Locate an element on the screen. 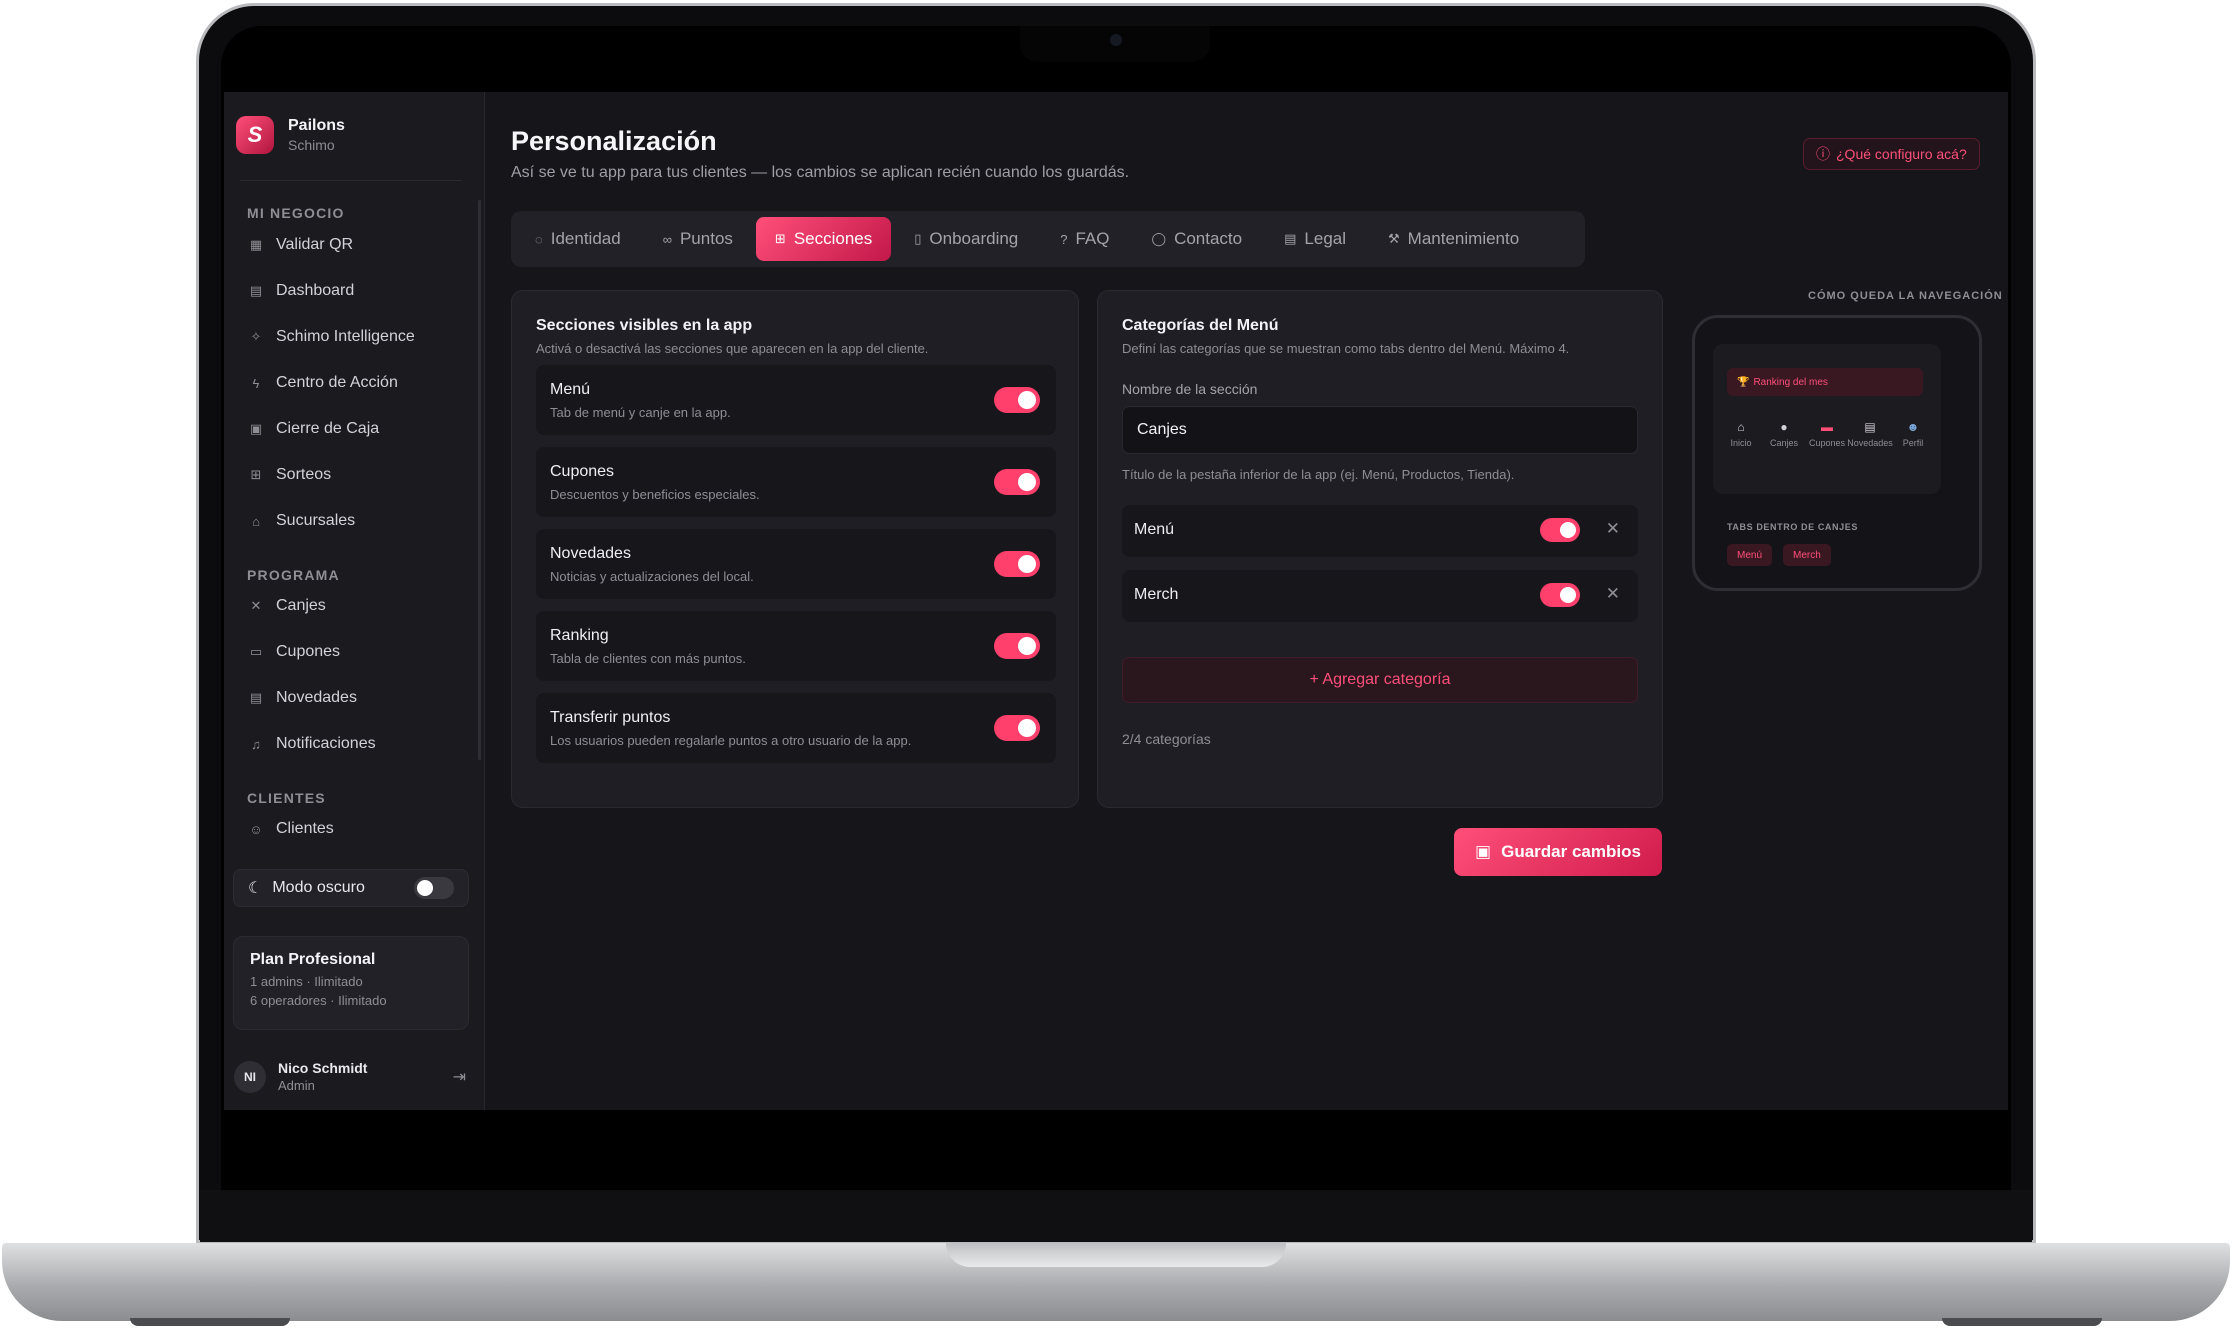 Image resolution: width=2232 pixels, height=1329 pixels. save-button: ▣ Guardar cambios is located at coordinates (1558, 852).